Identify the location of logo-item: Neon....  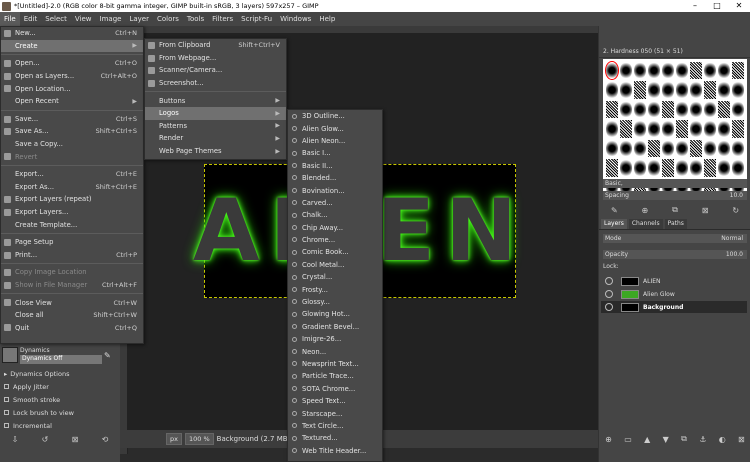
(335, 351).